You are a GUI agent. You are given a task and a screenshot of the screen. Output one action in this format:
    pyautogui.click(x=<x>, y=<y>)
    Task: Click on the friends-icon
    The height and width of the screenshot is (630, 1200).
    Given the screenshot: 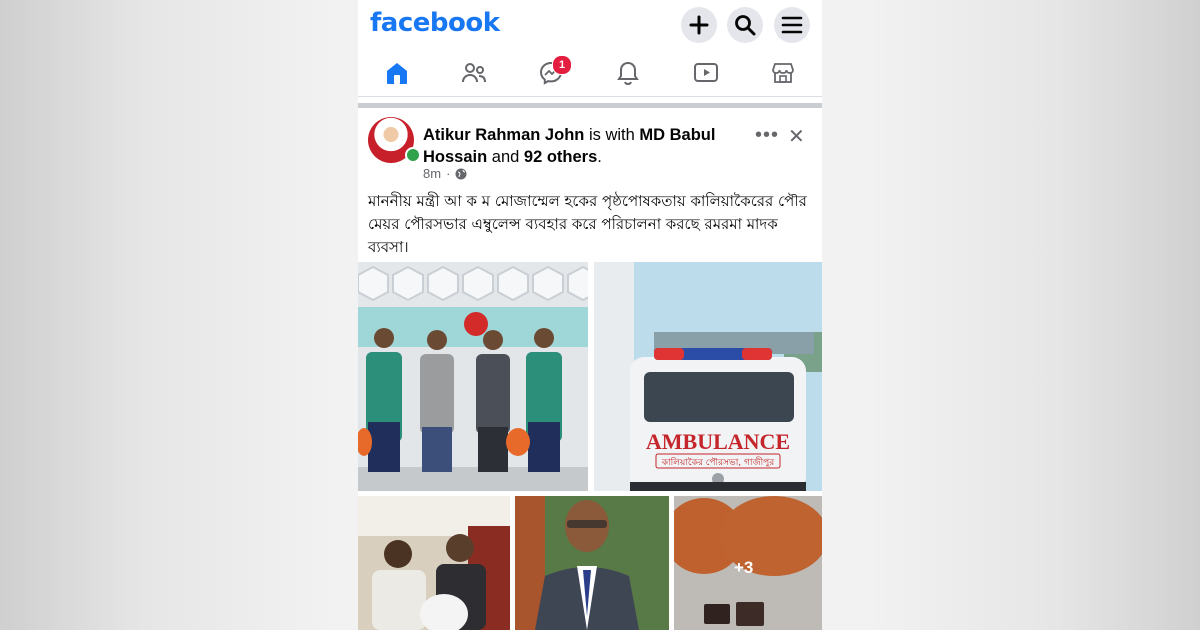 What is the action you would take?
    pyautogui.click(x=474, y=73)
    